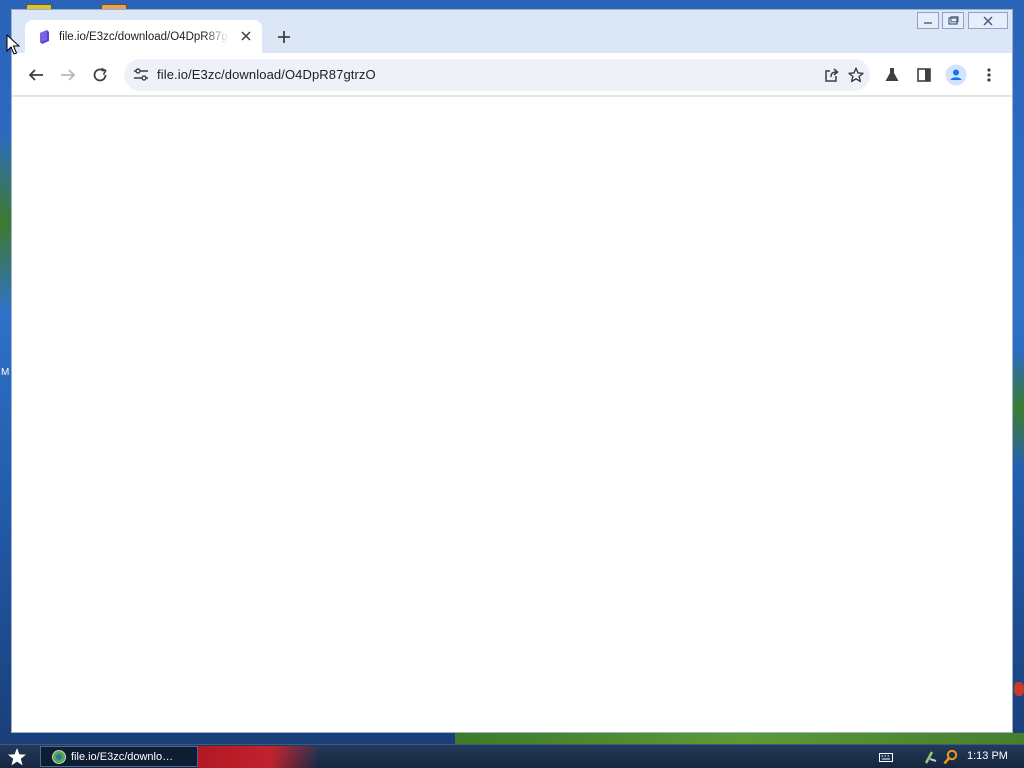 Image resolution: width=1024 pixels, height=768 pixels. I want to click on tab-active: file.io/E3zc/download/O4DpR87gtrzO, so click(143, 37).